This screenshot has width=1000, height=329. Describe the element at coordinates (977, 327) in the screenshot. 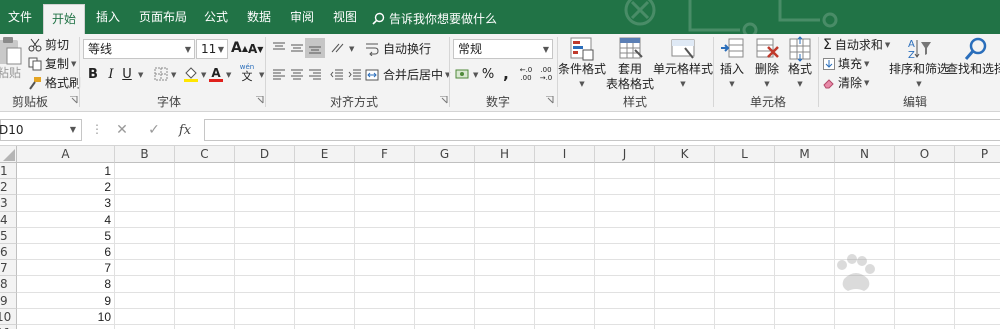

I see `cell-p11` at that location.